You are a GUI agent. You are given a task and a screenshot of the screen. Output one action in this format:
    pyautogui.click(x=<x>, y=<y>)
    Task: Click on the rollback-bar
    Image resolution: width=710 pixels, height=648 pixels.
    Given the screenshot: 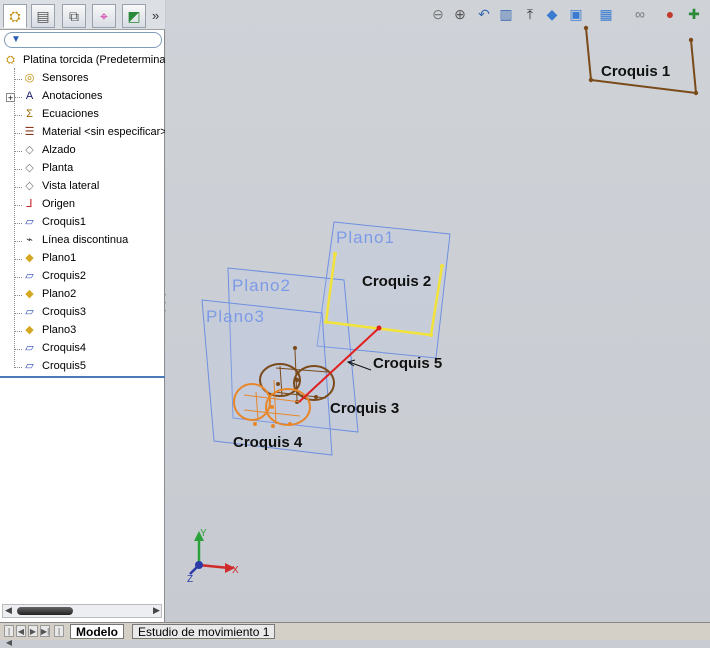 What is the action you would take?
    pyautogui.click(x=82, y=377)
    